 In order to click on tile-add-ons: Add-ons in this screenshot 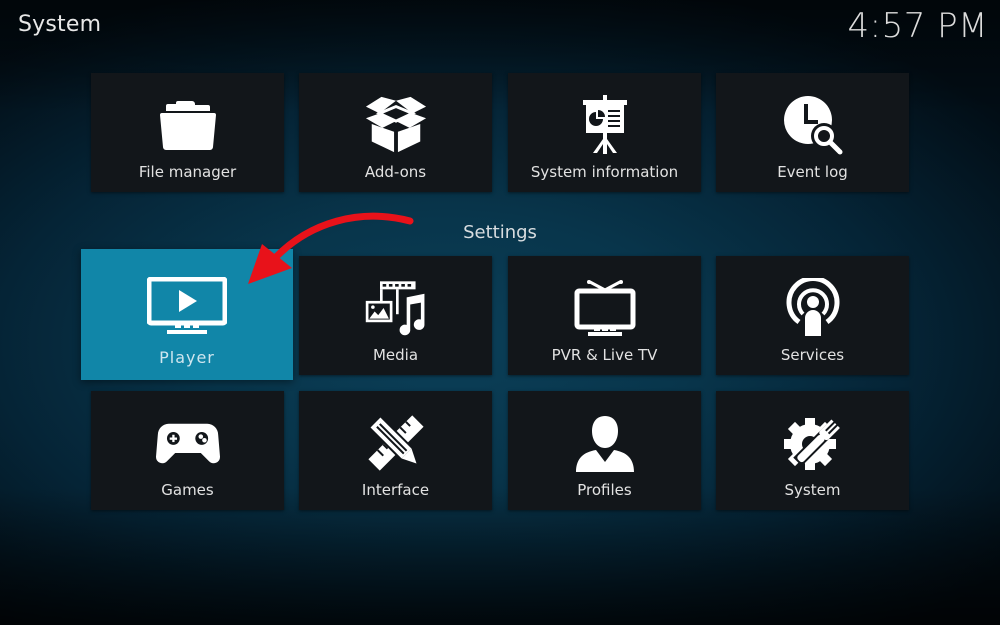, I will do `click(395, 132)`.